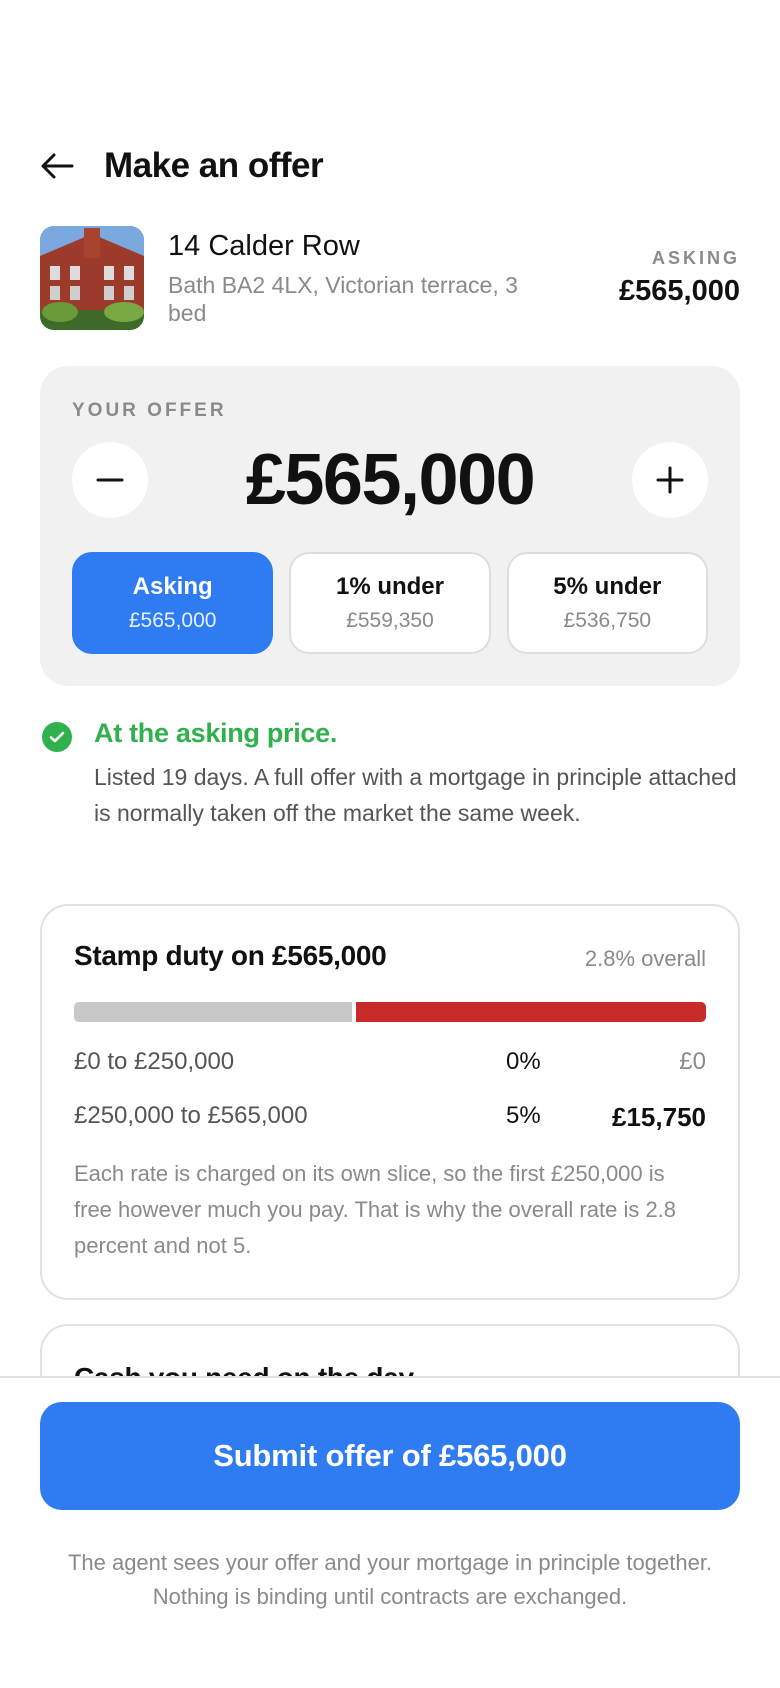  What do you see at coordinates (390, 1066) in the screenshot?
I see `duty-band-row: £0 to £250,000 0% £0` at bounding box center [390, 1066].